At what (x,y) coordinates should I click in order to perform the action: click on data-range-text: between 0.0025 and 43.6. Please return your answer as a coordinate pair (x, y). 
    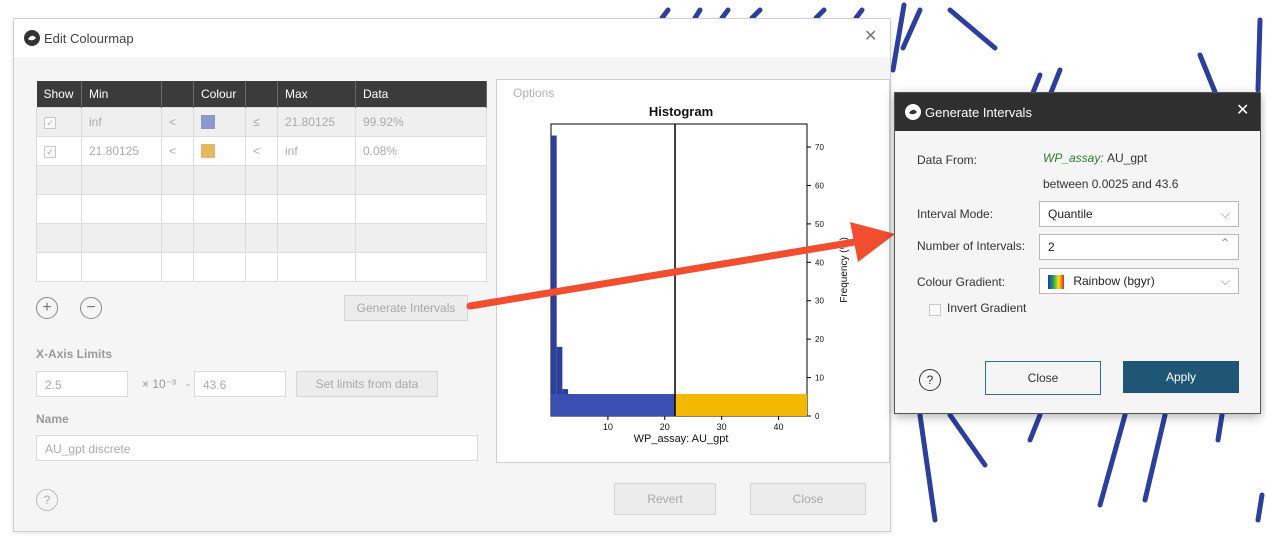
    Looking at the image, I should click on (1111, 184).